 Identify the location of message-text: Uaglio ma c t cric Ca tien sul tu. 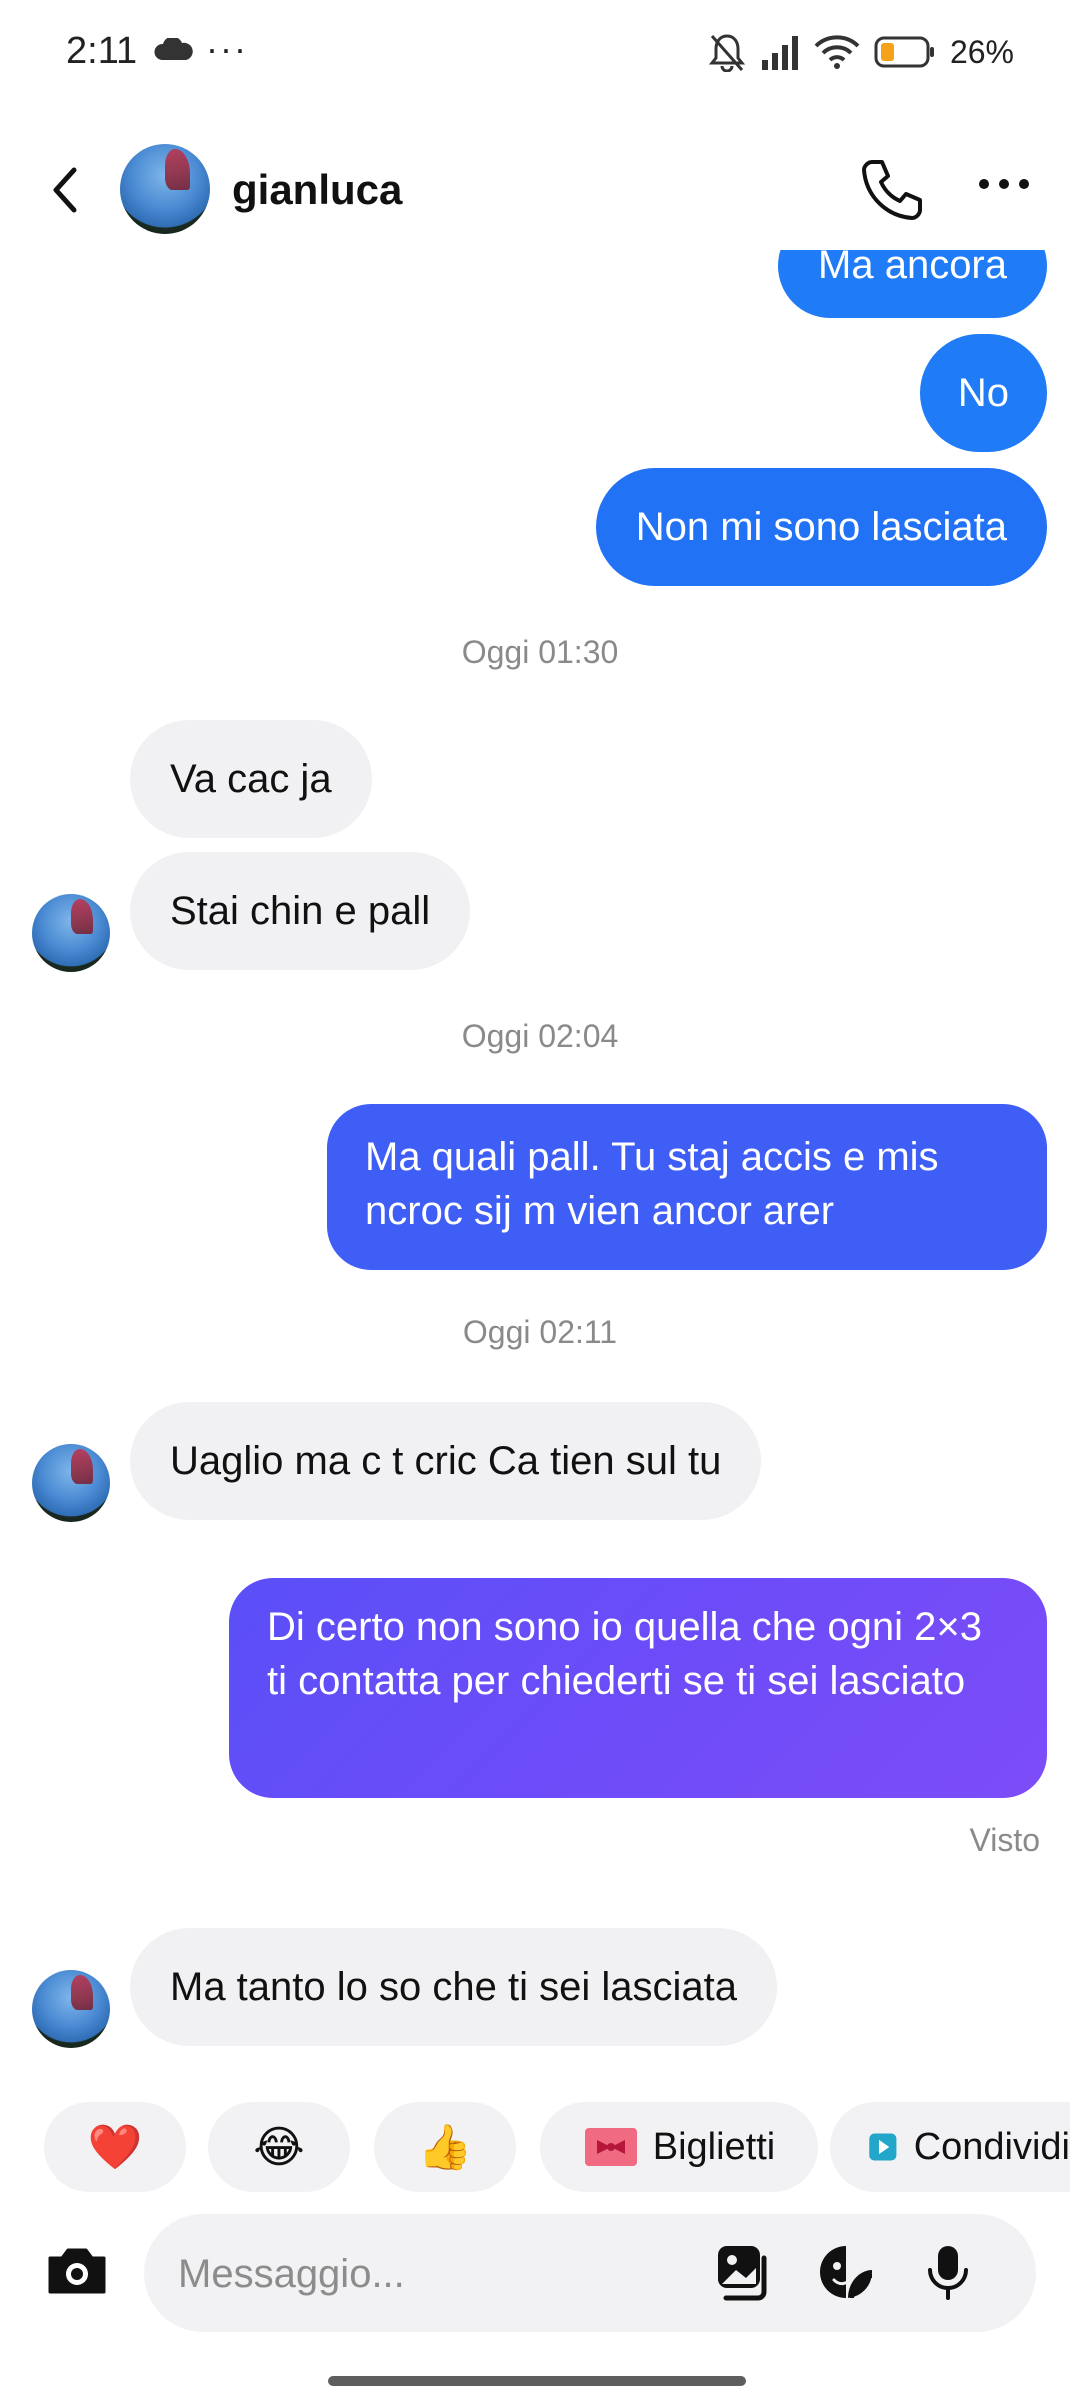
(446, 1461).